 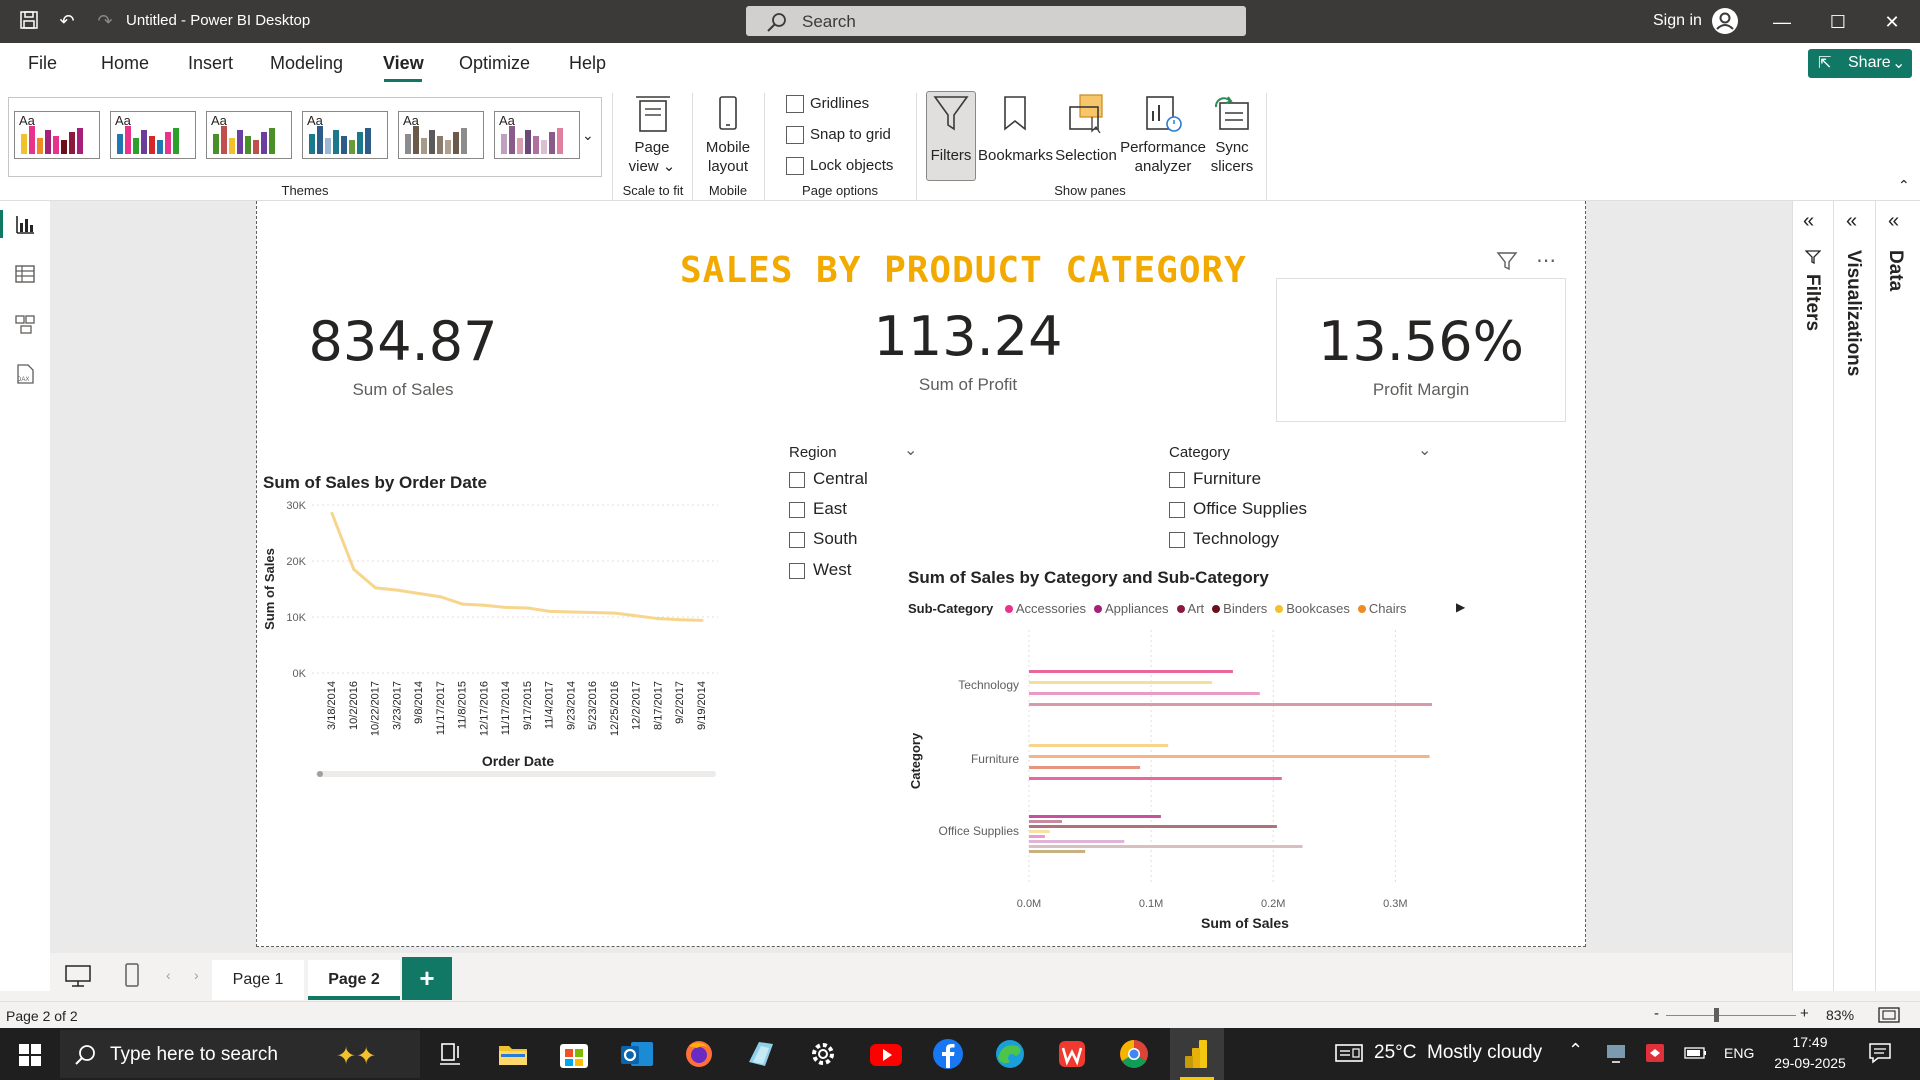 I want to click on category-slicer-chevron-icon: ⌄, so click(x=1424, y=450).